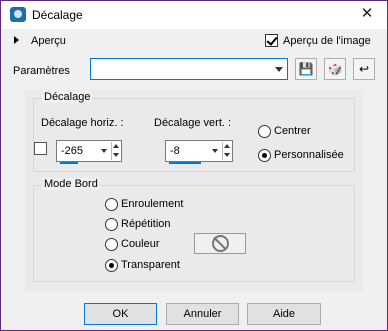 This screenshot has height=331, width=388. I want to click on chevron-down-icon, so click(279, 69).